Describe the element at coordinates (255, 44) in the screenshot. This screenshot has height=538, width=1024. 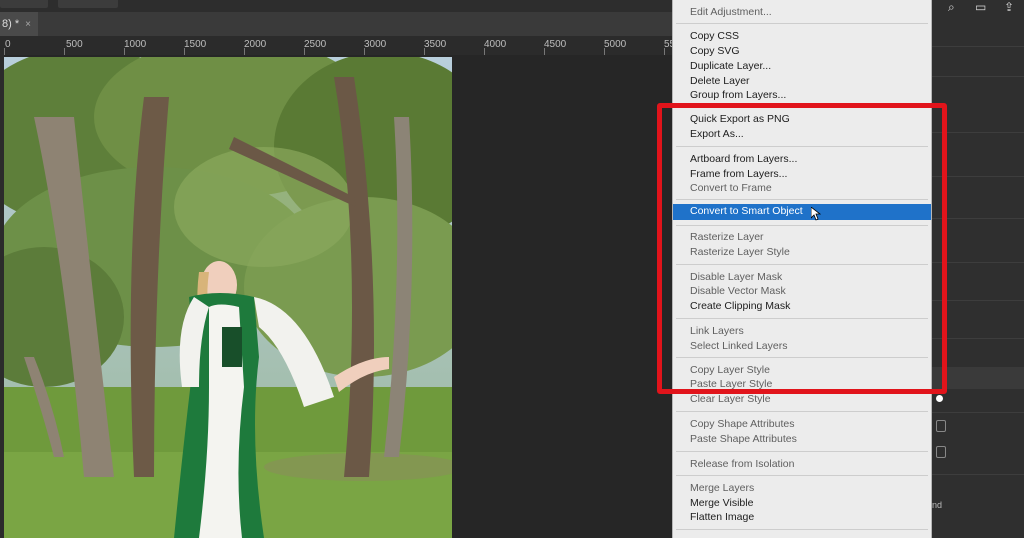
I see `ruler-label: 2000` at that location.